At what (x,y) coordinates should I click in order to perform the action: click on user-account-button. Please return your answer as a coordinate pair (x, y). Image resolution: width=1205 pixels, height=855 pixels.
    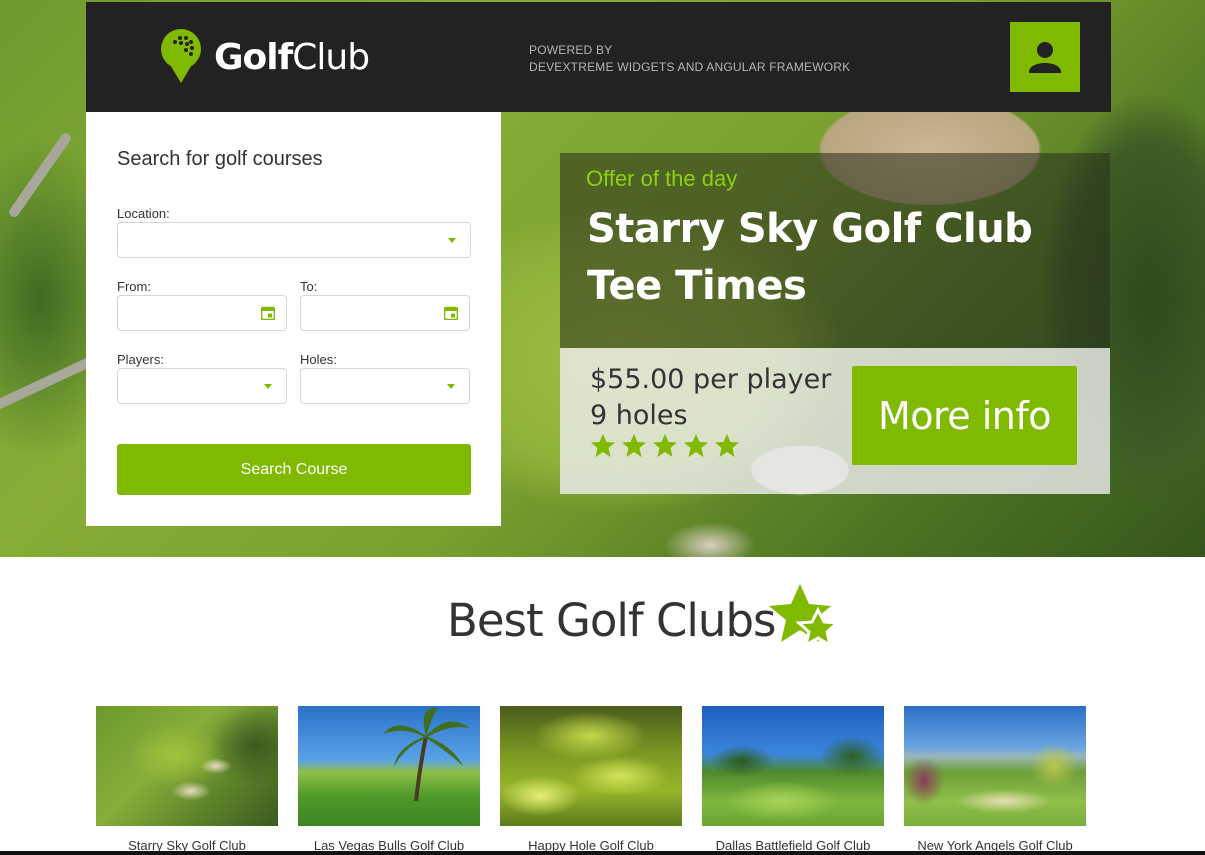
    Looking at the image, I should click on (1045, 57).